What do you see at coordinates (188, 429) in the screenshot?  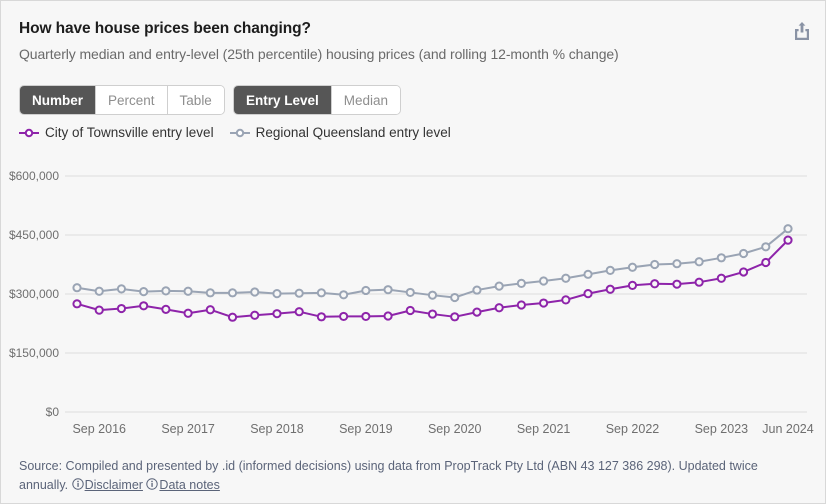 I see `x-axis-tick-label: Sep 2017` at bounding box center [188, 429].